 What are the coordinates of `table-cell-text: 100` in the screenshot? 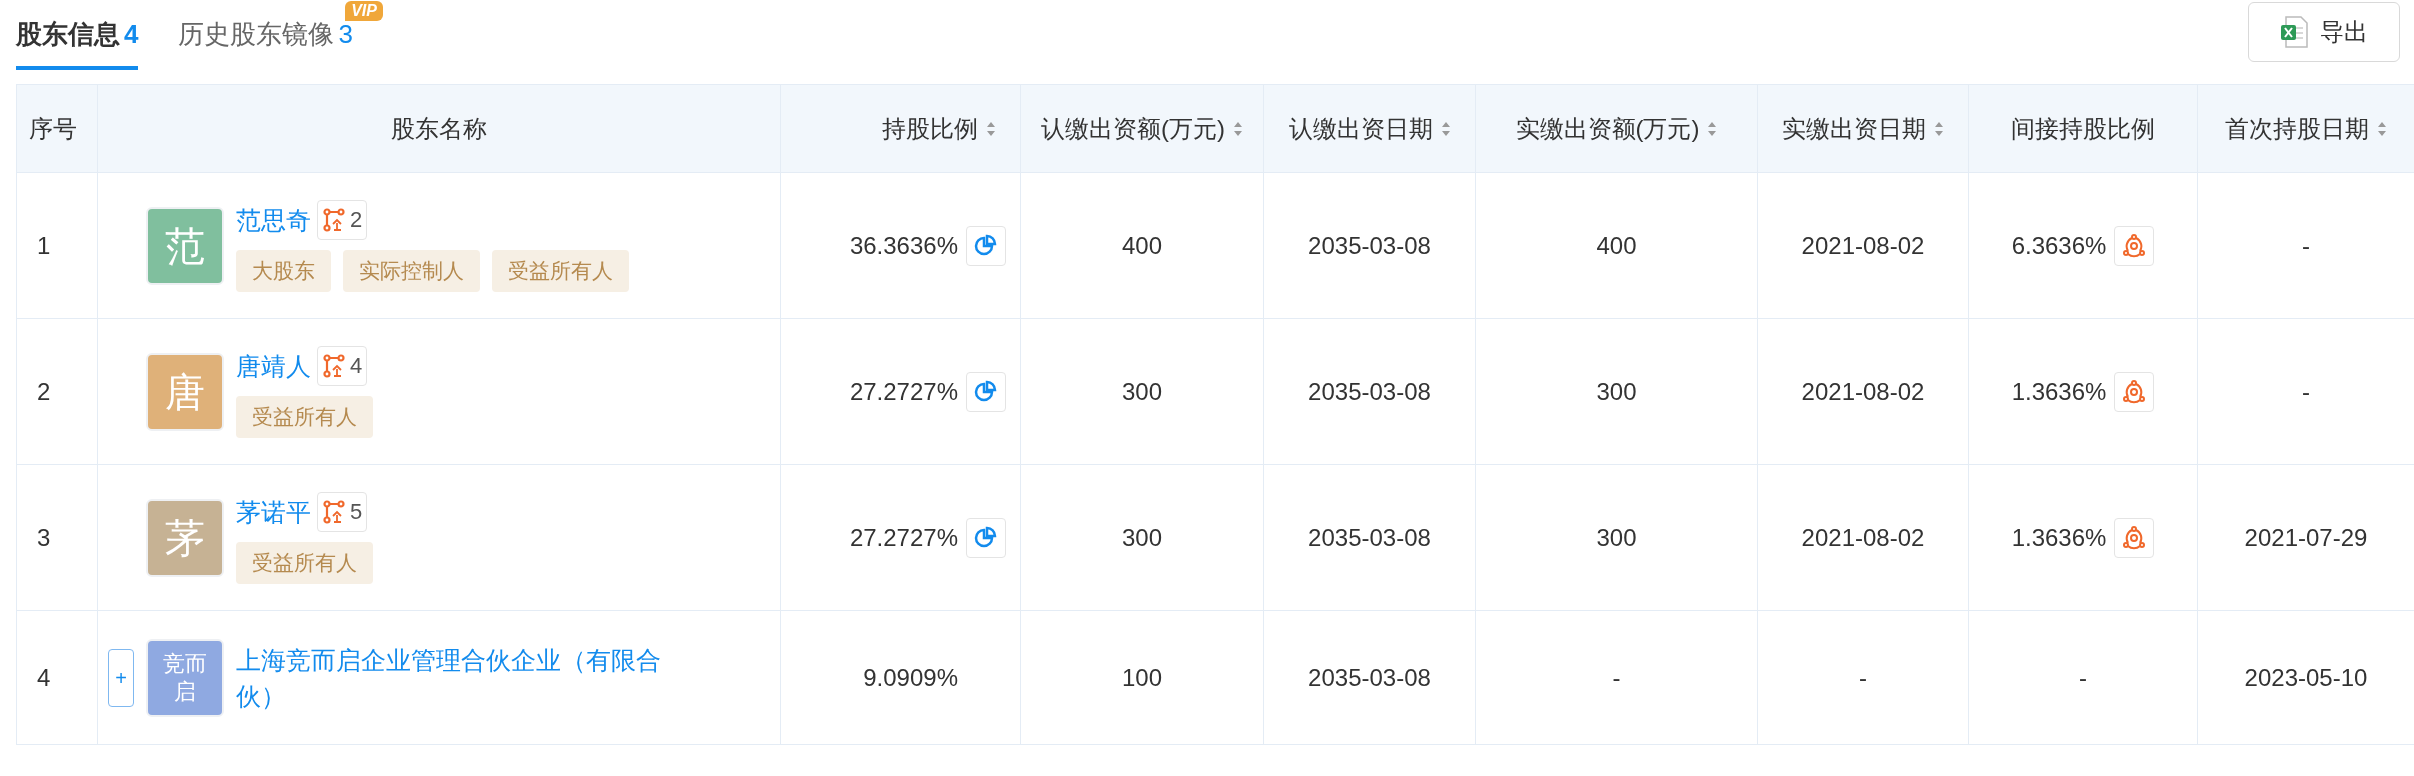 It's located at (1141, 677).